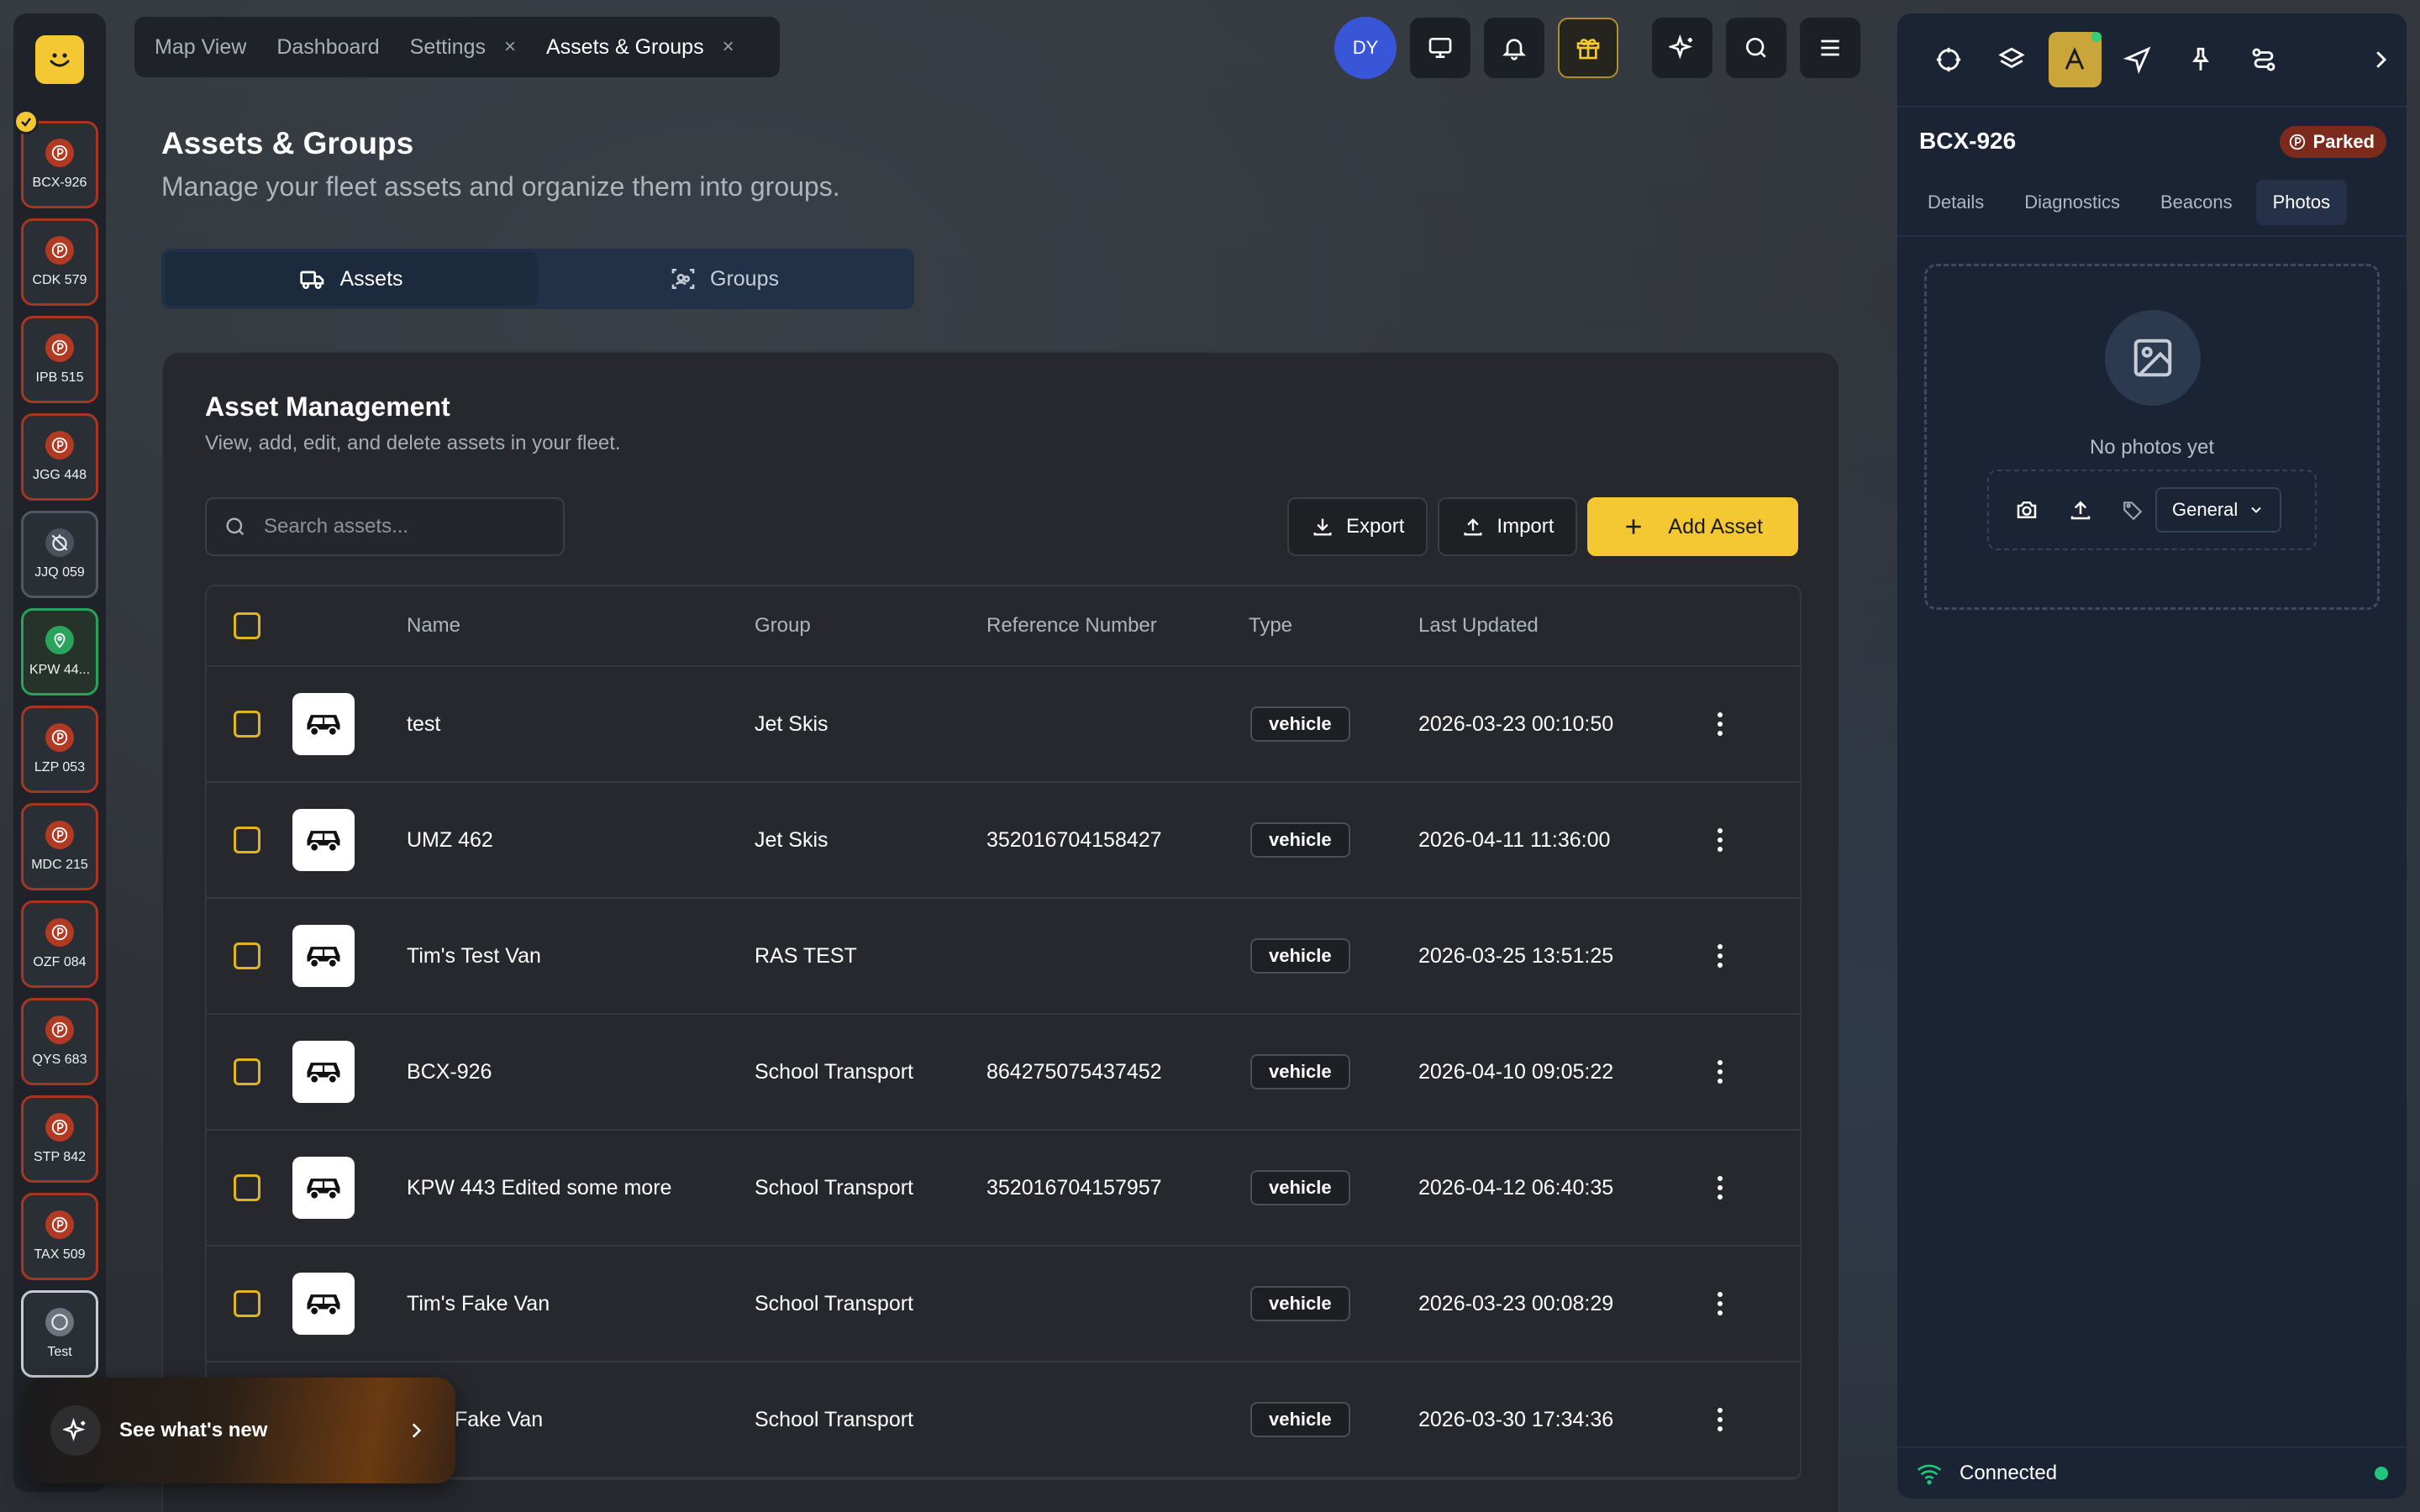 This screenshot has width=2420, height=1512. What do you see at coordinates (1072, 626) in the screenshot?
I see `header-reference: Reference Number` at bounding box center [1072, 626].